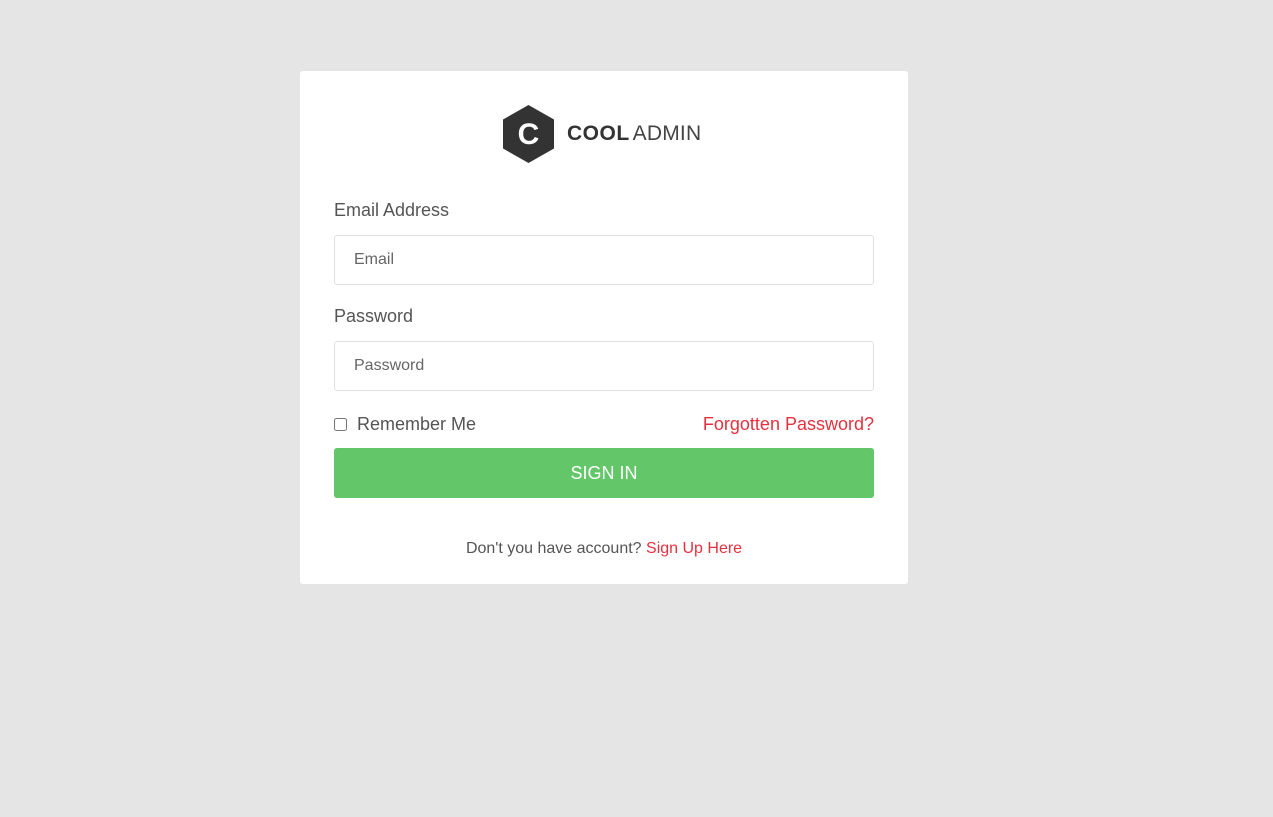 This screenshot has height=817, width=1273. Describe the element at coordinates (788, 424) in the screenshot. I see `forgot-password-link: Forgotten Password?` at that location.